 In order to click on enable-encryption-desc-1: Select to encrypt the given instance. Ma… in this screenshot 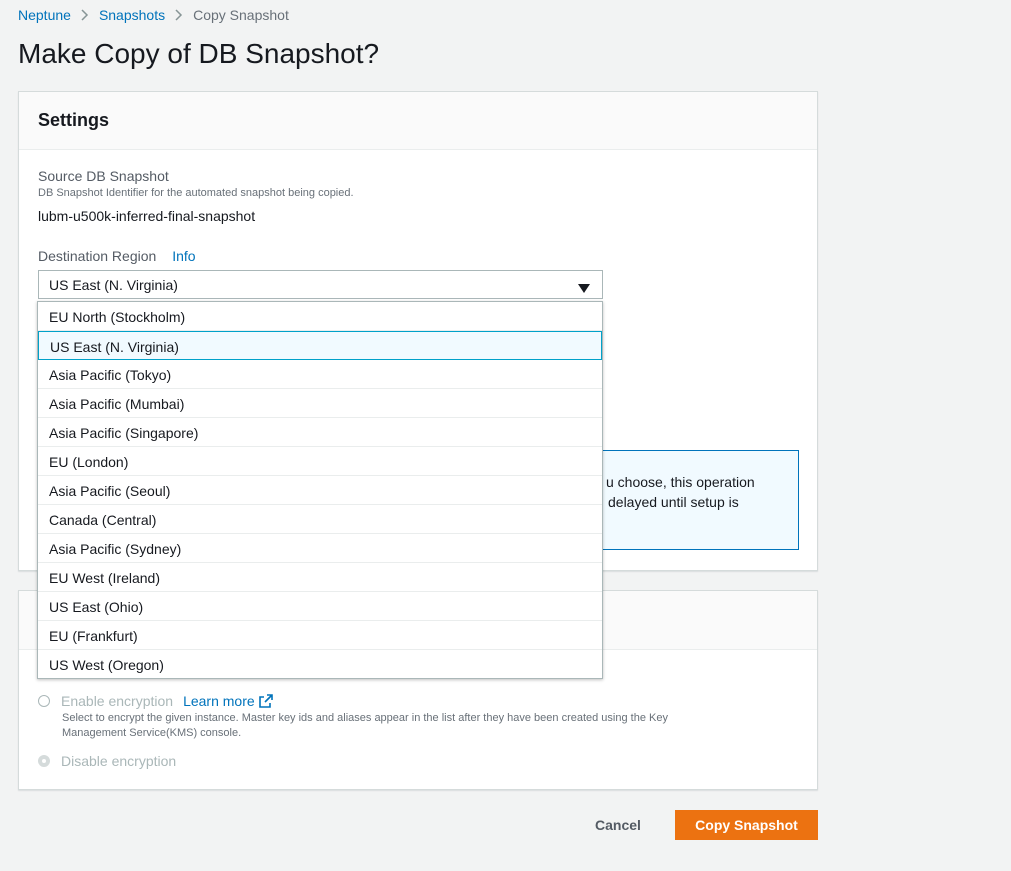, I will do `click(365, 718)`.